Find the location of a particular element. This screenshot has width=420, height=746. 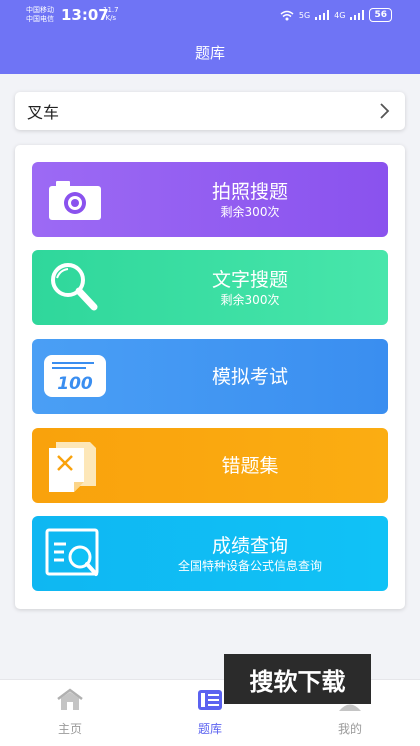

feature-text: 模拟考试 is located at coordinates (250, 376).